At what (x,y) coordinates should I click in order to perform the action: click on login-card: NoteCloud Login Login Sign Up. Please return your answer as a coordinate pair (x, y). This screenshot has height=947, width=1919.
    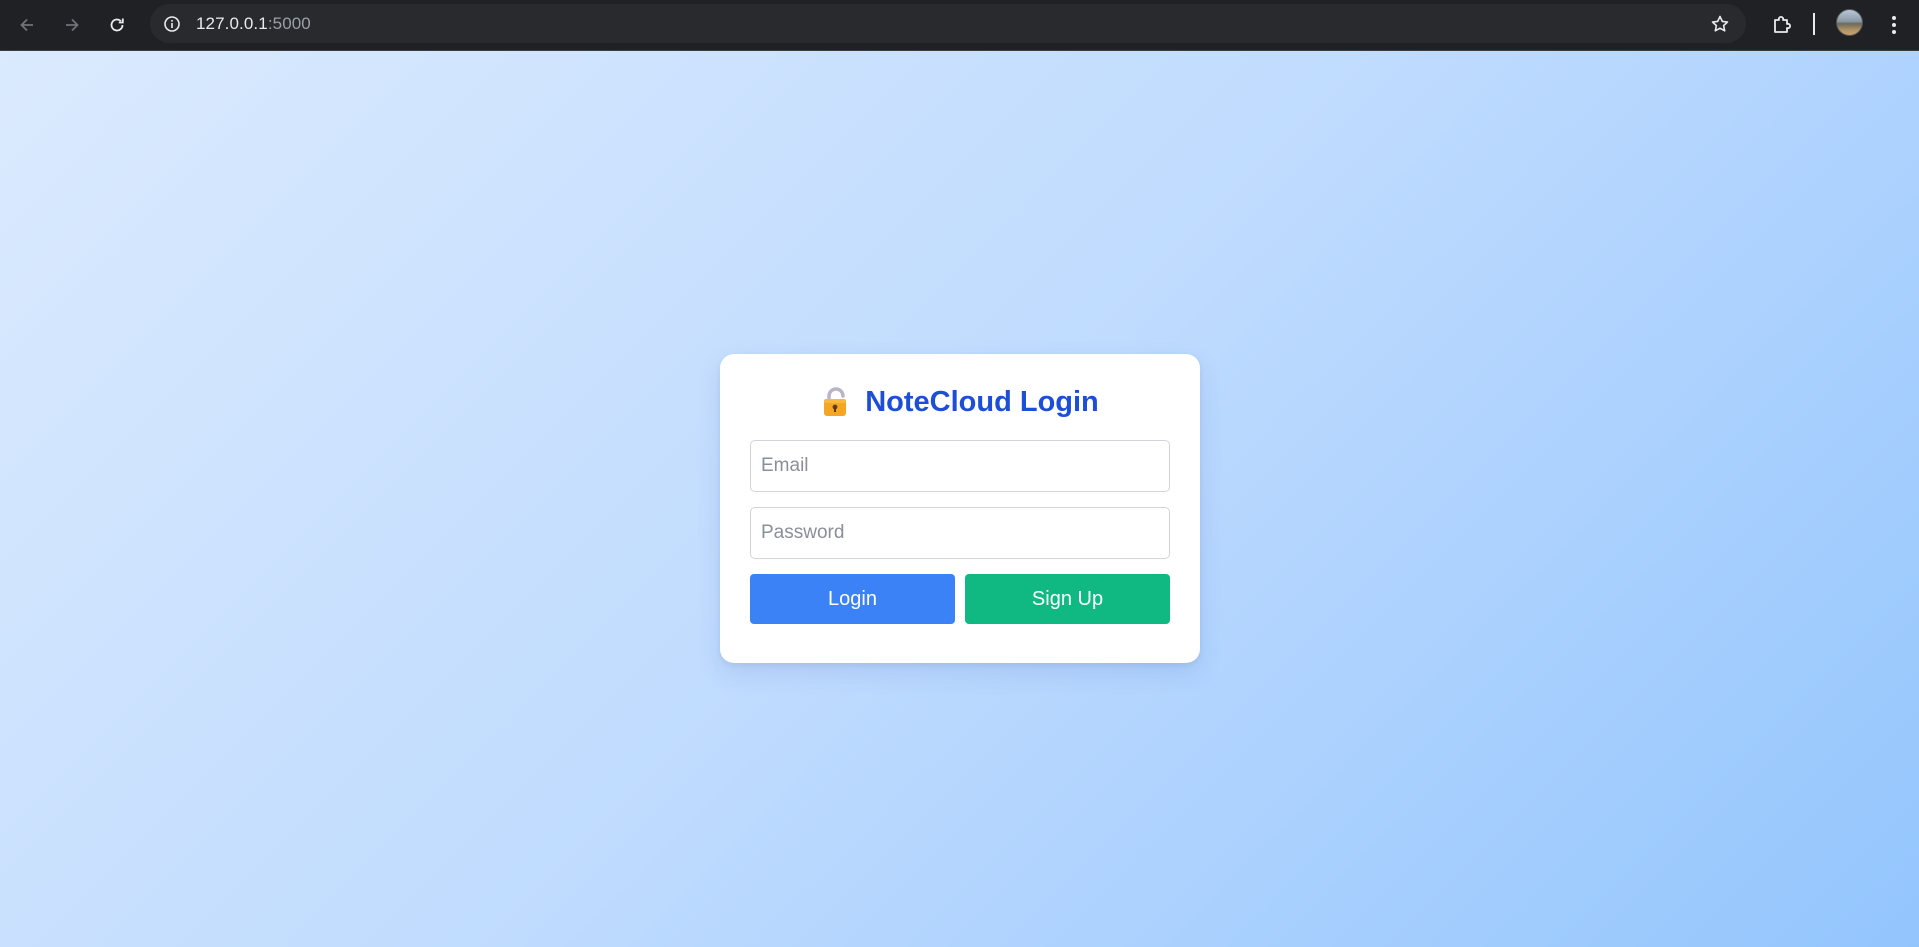
    Looking at the image, I should click on (960, 508).